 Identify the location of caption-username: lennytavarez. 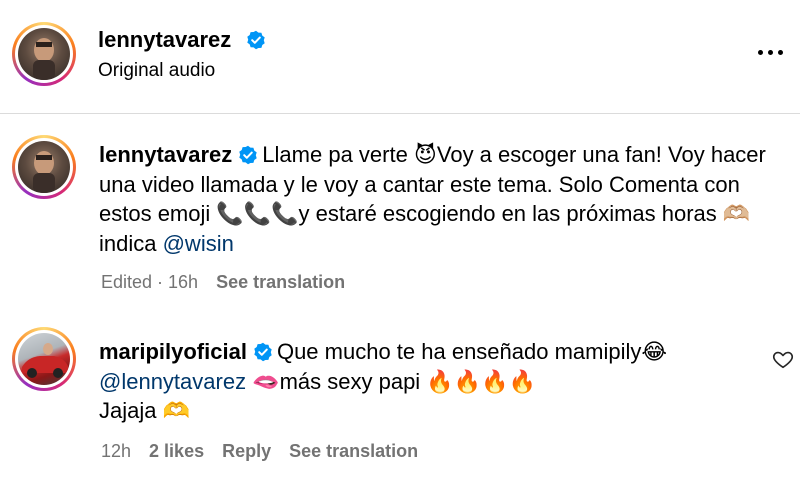
(165, 154).